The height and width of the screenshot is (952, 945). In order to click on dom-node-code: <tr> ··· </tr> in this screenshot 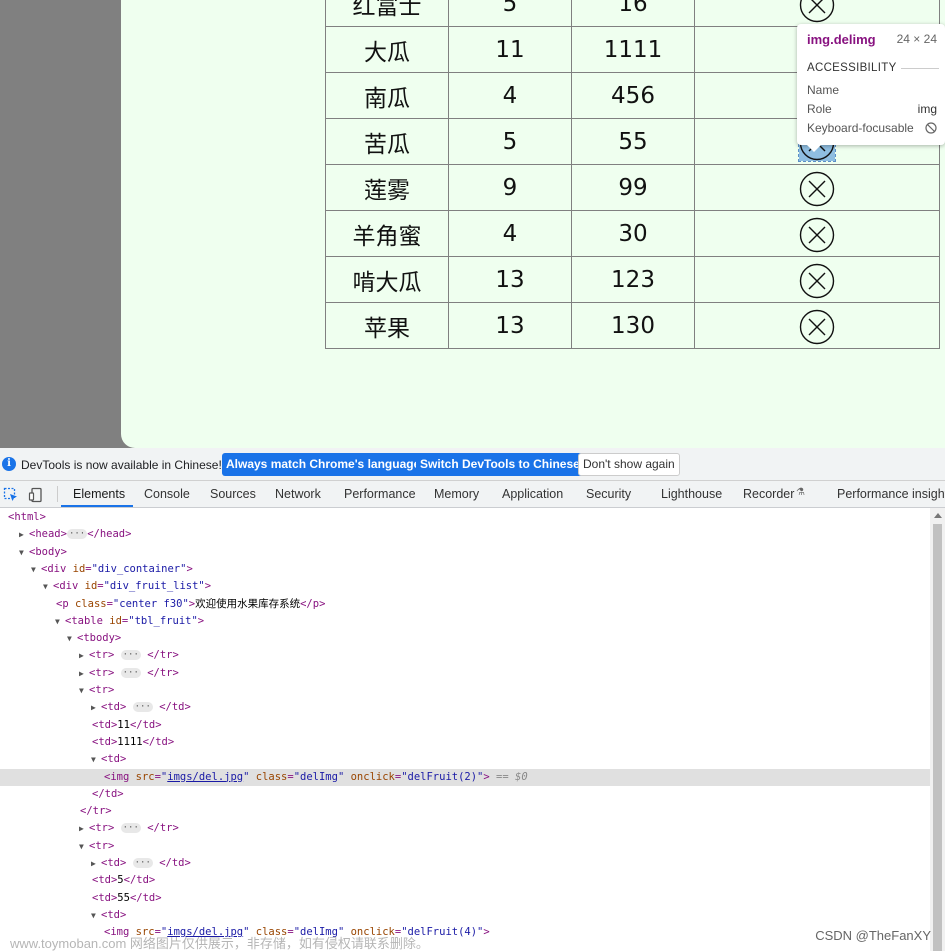, I will do `click(134, 672)`.